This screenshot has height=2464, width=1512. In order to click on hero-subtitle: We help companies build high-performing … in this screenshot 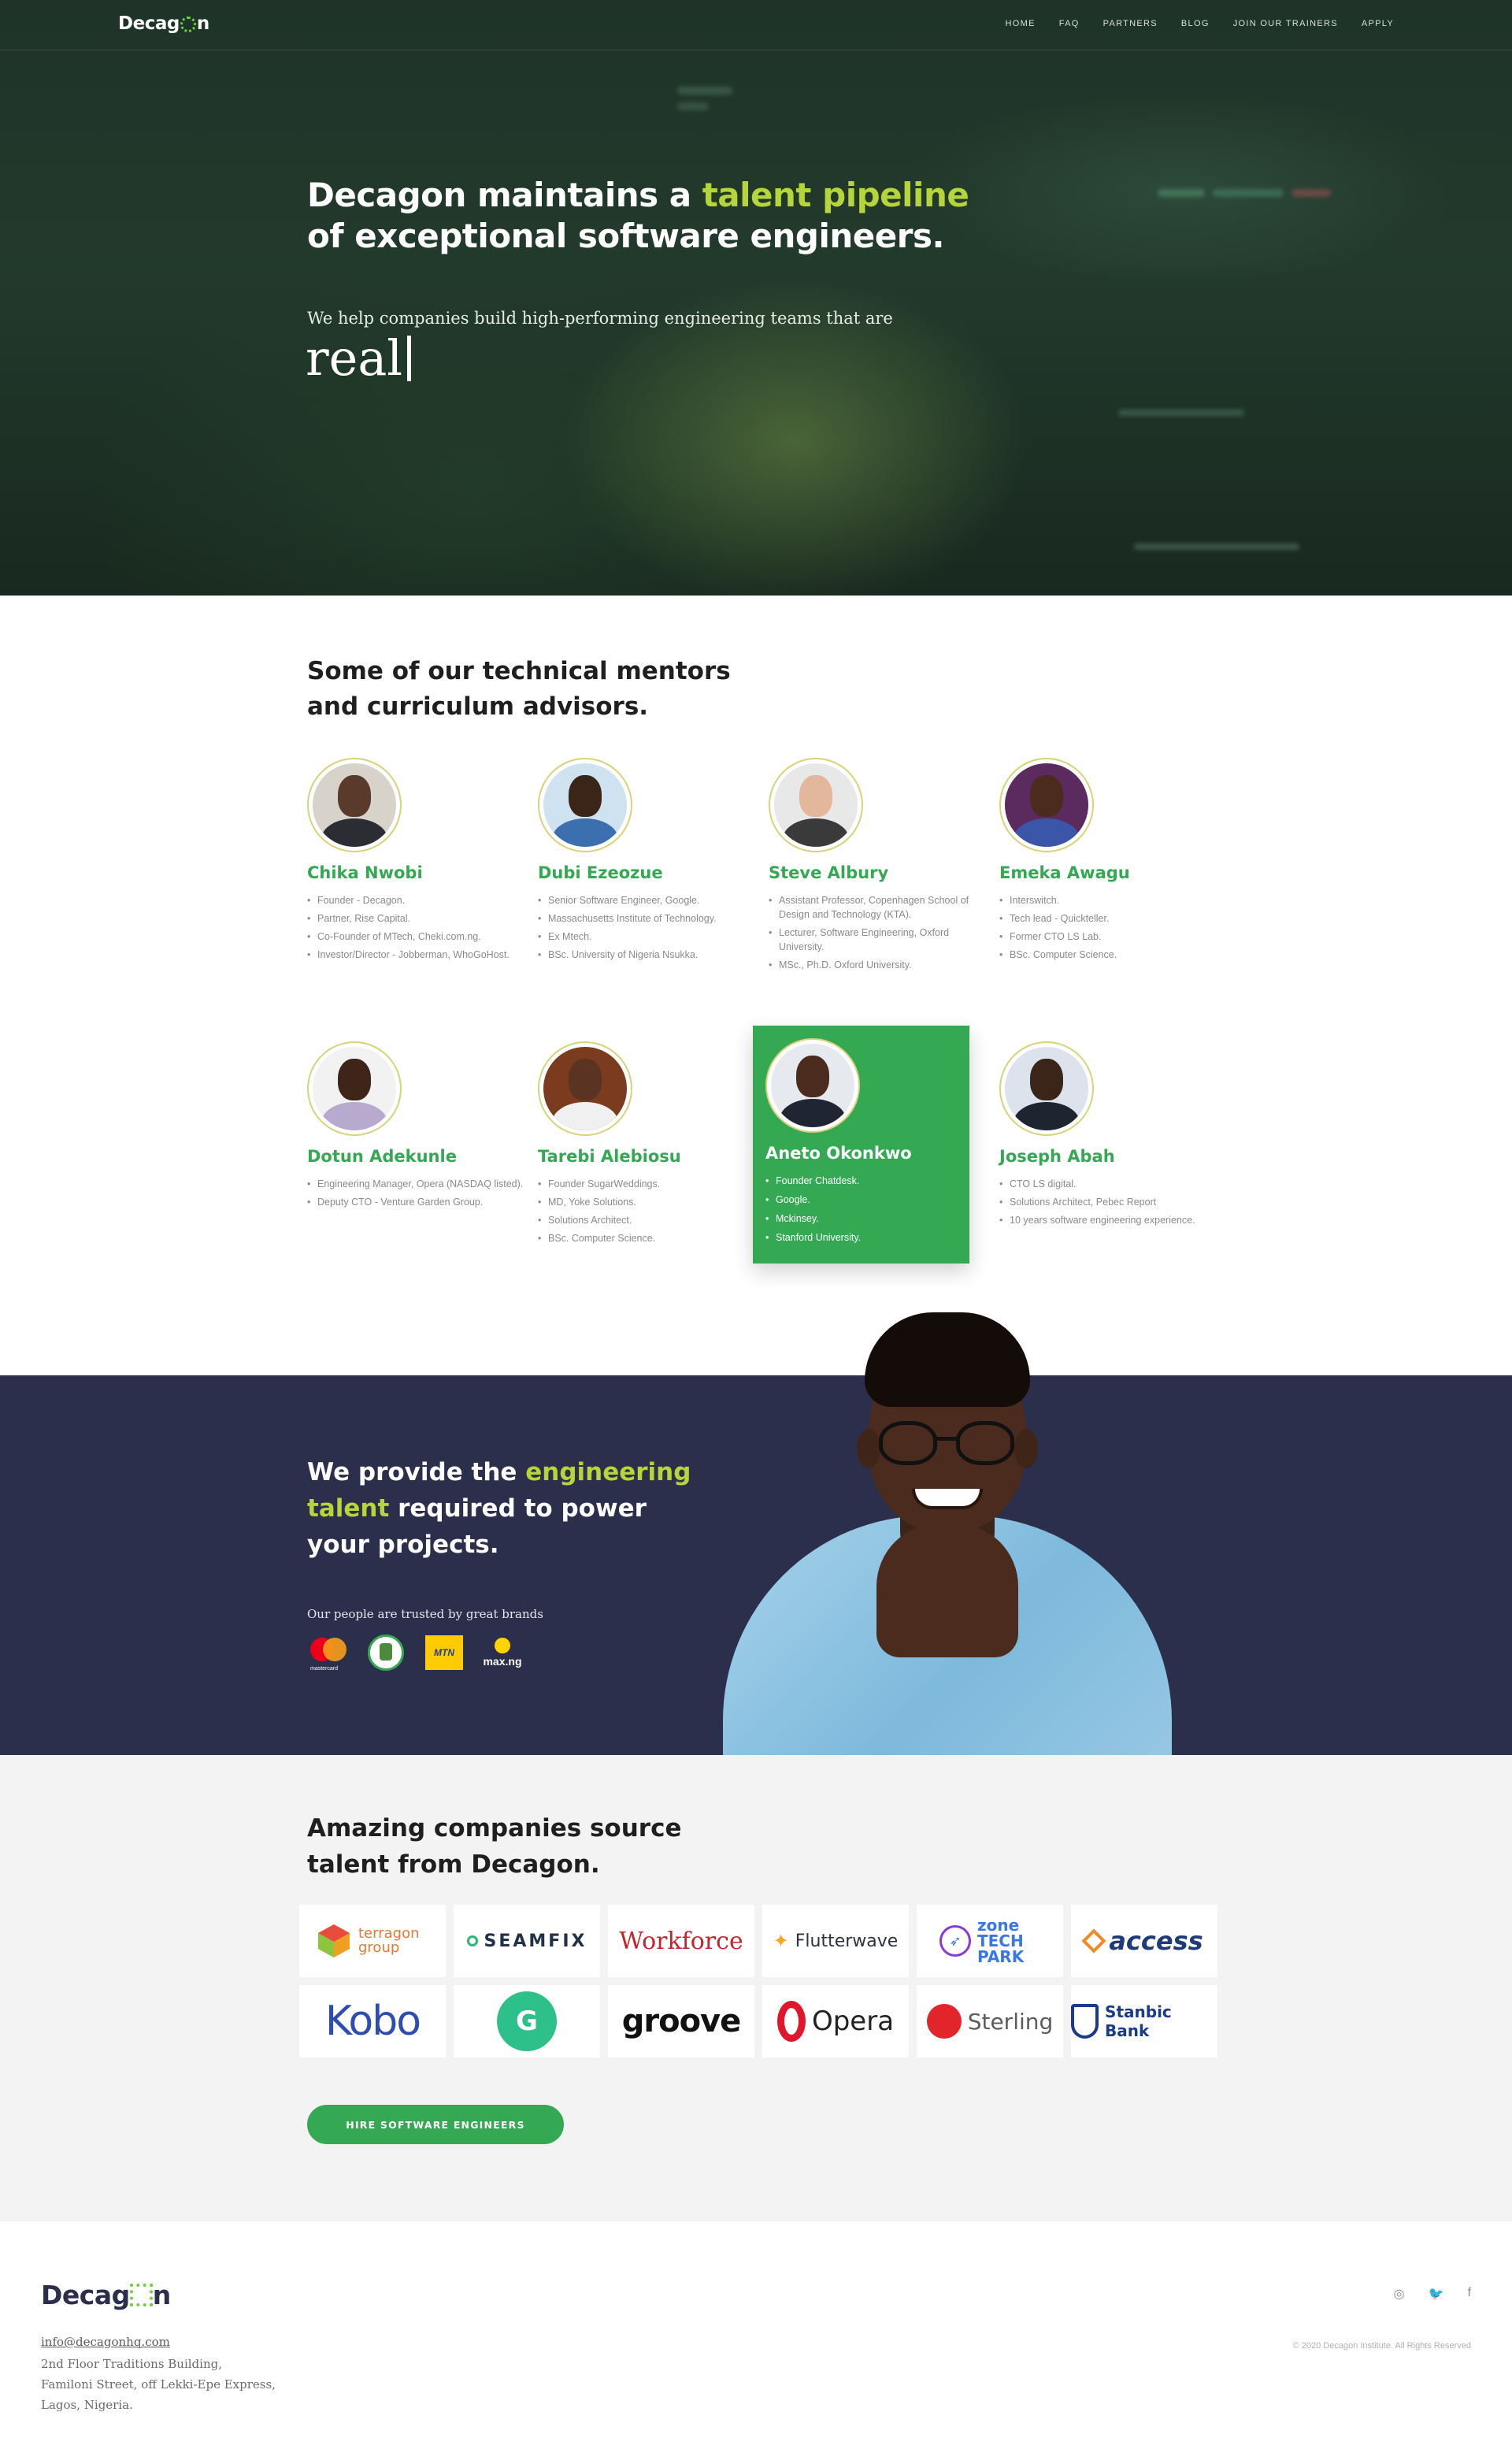, I will do `click(600, 318)`.